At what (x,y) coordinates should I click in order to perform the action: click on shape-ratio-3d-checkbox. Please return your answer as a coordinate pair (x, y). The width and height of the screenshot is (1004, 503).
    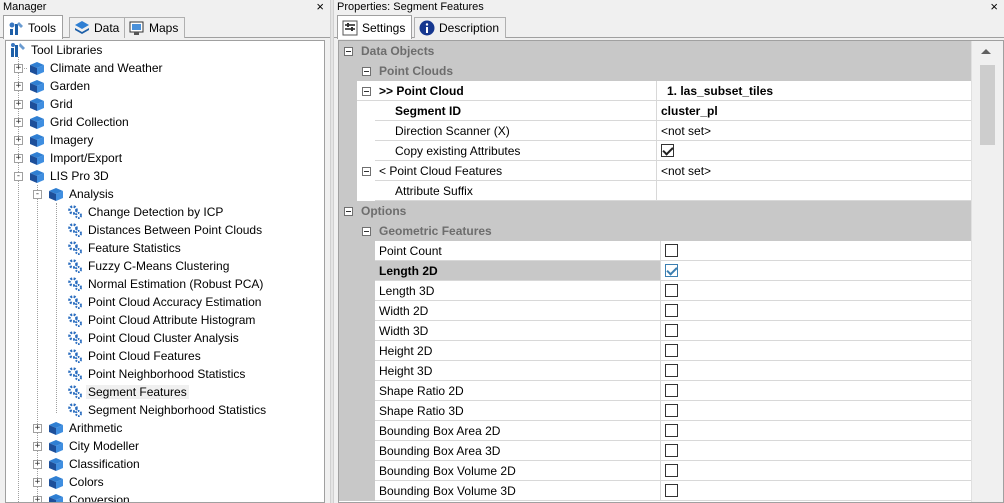
    Looking at the image, I should click on (671, 410).